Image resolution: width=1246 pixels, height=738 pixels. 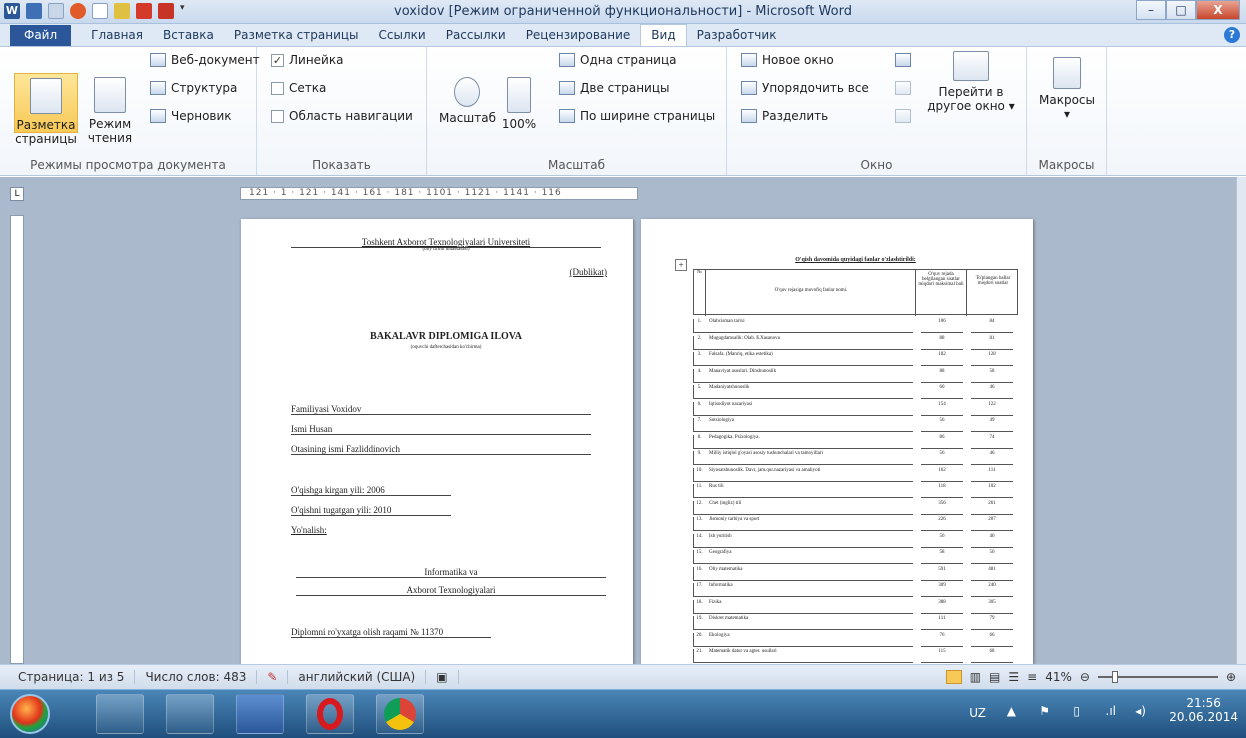 I want to click on university-subtitle: (oliy ta'lim muassasasi), so click(x=446, y=249).